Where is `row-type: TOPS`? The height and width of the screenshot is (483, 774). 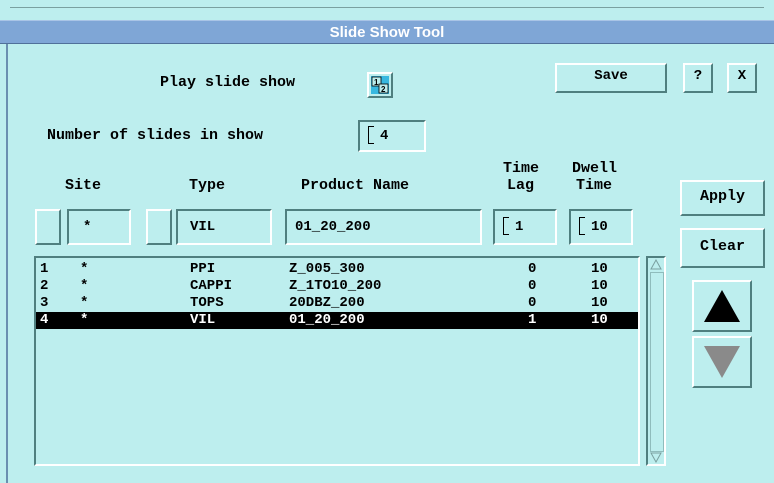
row-type: TOPS is located at coordinates (207, 303).